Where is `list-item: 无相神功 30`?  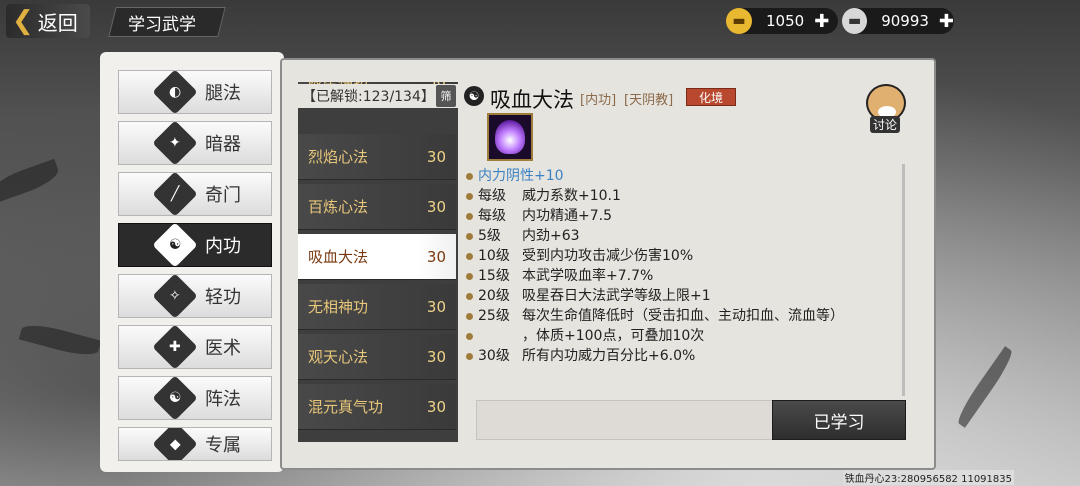 list-item: 无相神功 30 is located at coordinates (377, 307).